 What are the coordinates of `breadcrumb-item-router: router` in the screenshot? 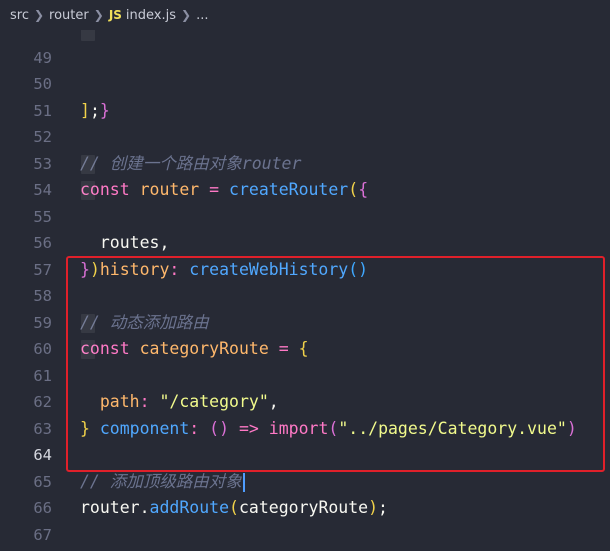 It's located at (69, 15).